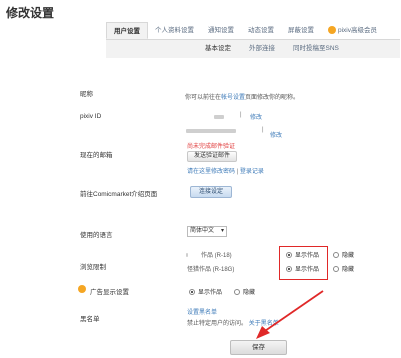 This screenshot has width=401, height=358. I want to click on arrow-annotation-icon, so click(290, 314).